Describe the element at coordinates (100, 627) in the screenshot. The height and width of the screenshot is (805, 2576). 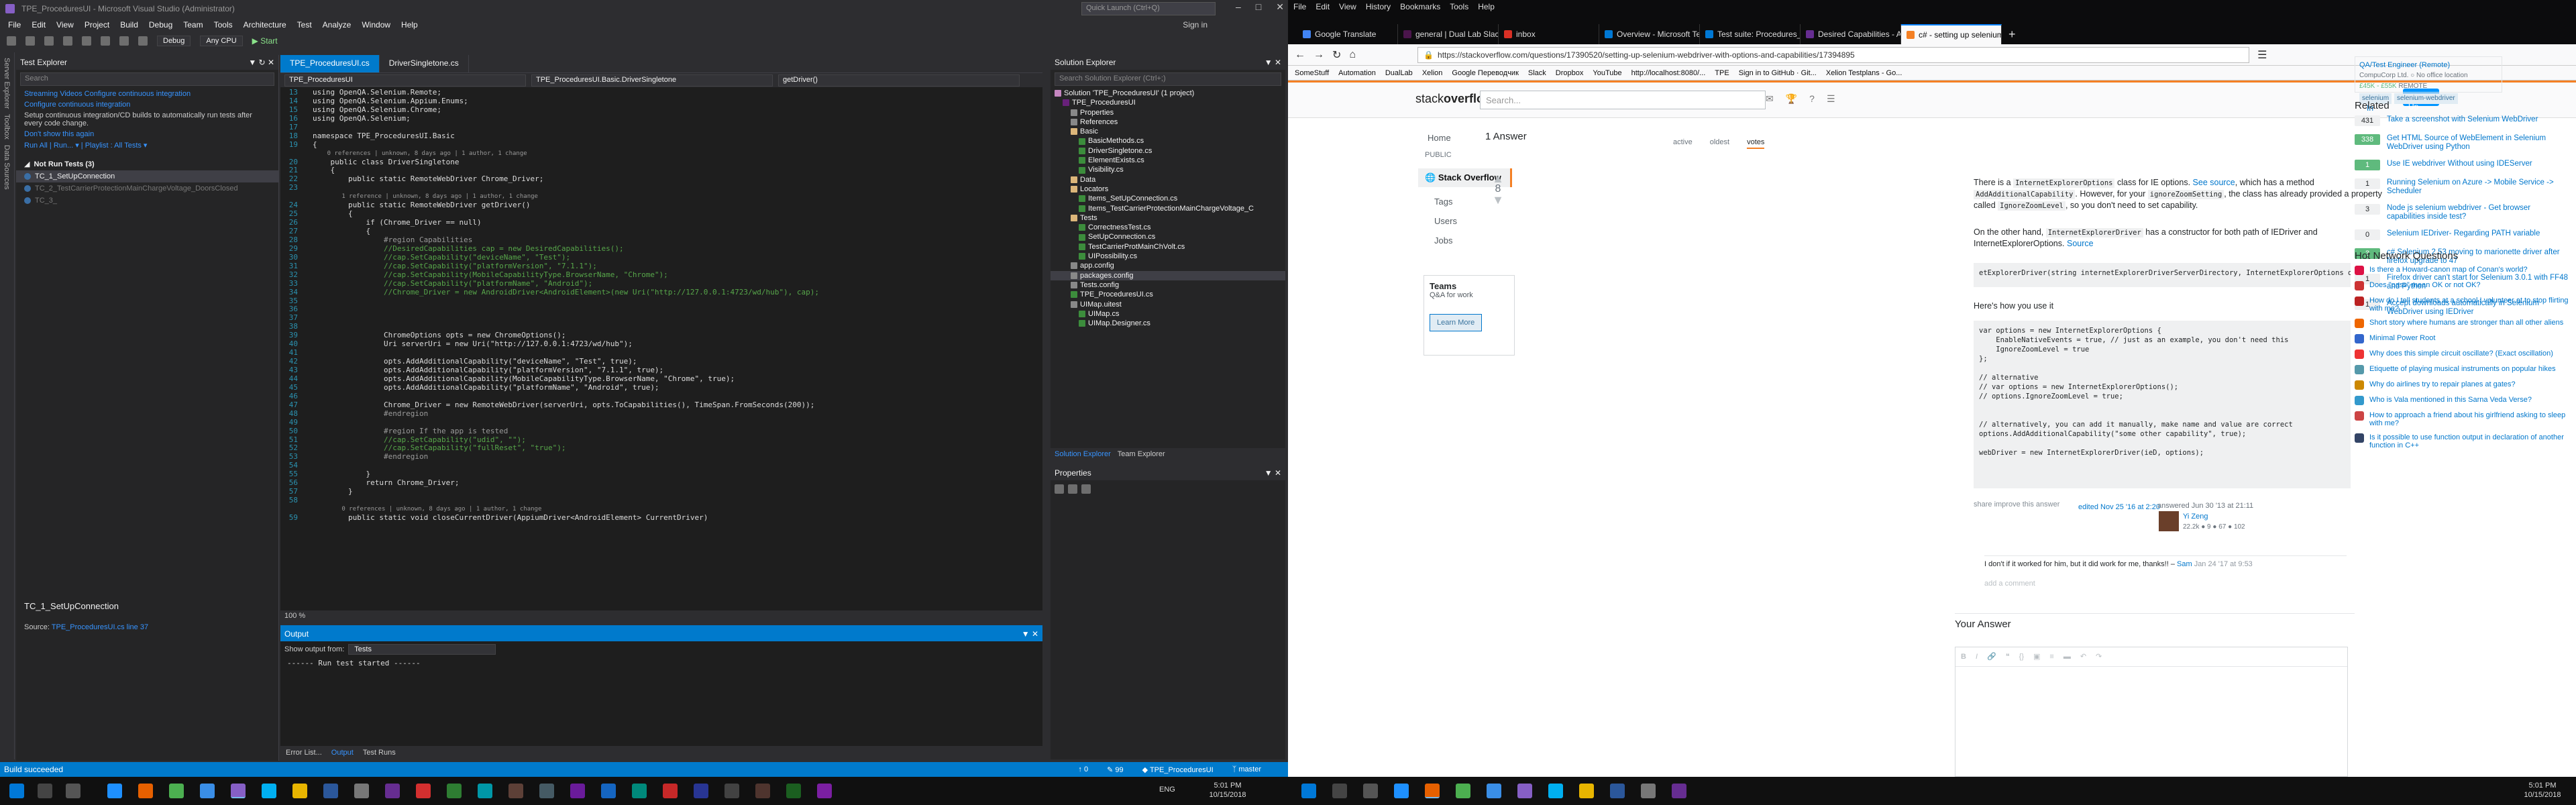
I see `source-link: TPE_ProceduresUI.cs line 37` at that location.